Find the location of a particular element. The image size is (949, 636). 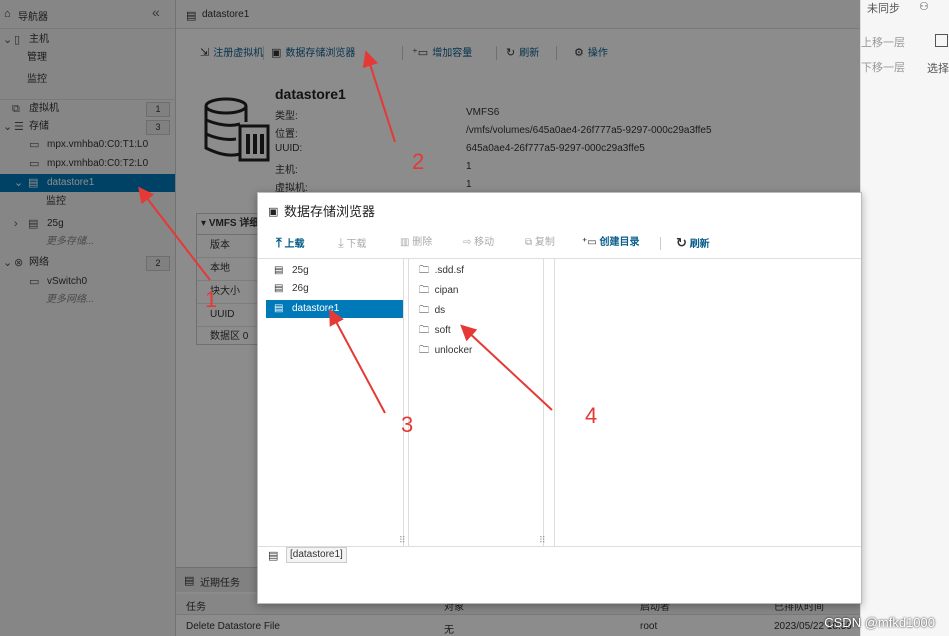

annotation-label-3: 3 is located at coordinates (407, 424).